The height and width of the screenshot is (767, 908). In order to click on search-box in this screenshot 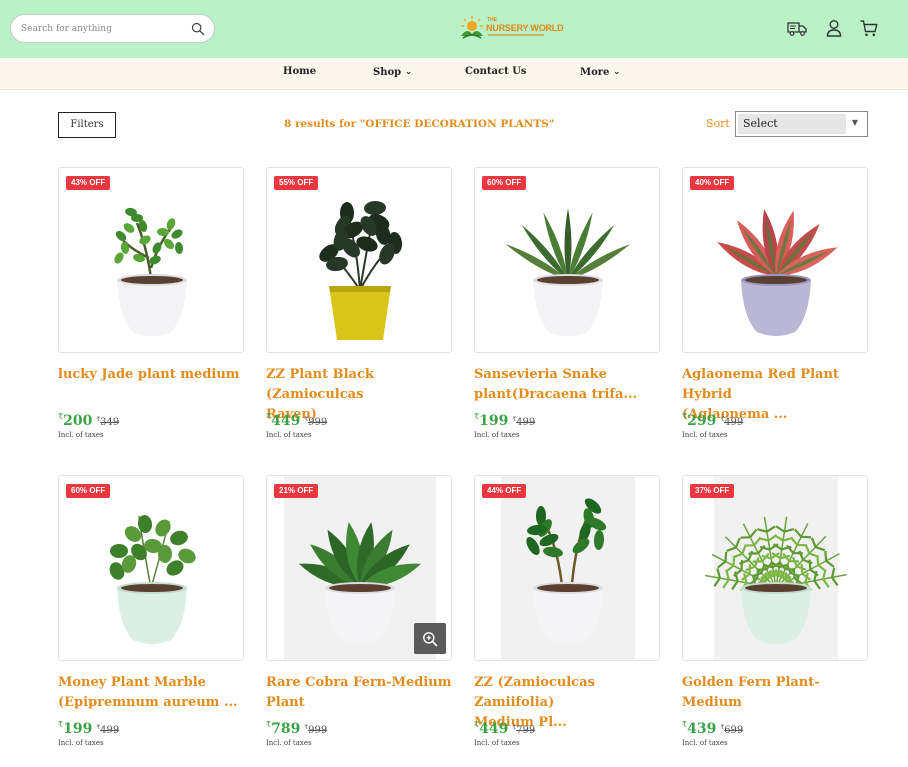, I will do `click(112, 28)`.